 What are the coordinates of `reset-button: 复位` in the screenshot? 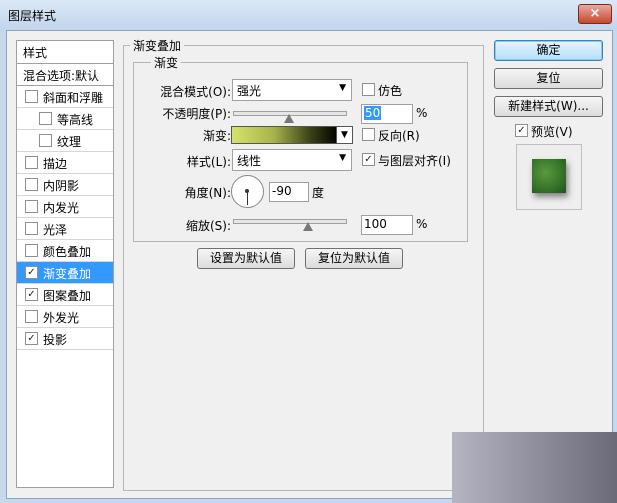 It's located at (548, 78).